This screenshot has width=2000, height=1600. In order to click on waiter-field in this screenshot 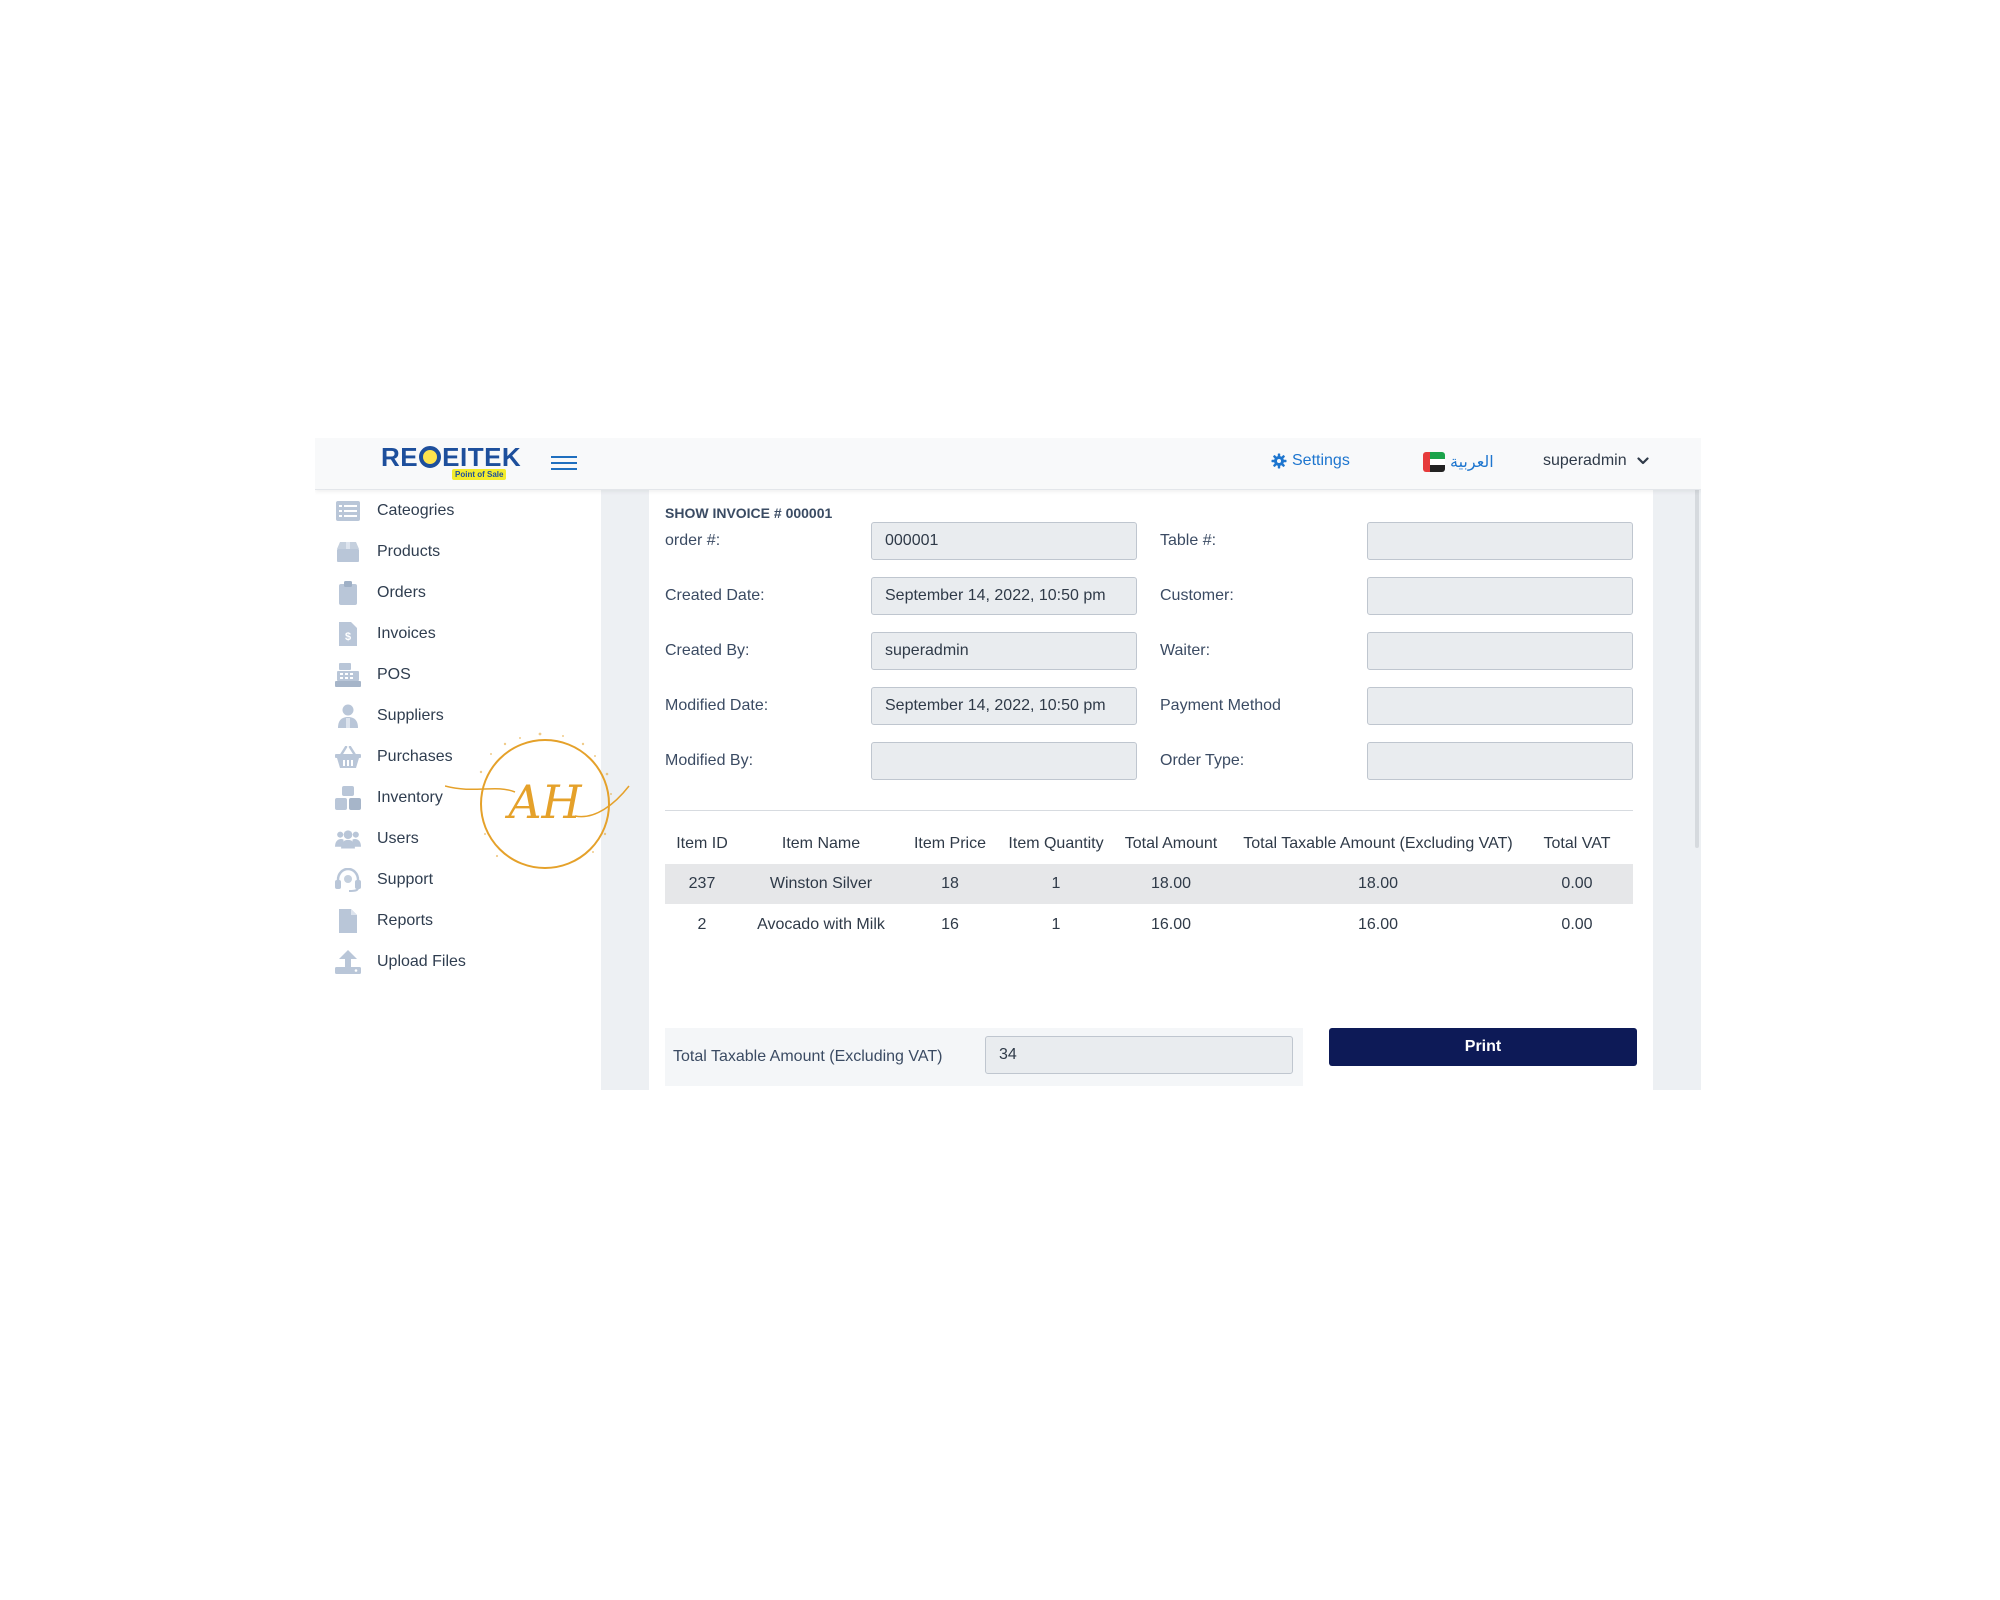, I will do `click(1500, 651)`.